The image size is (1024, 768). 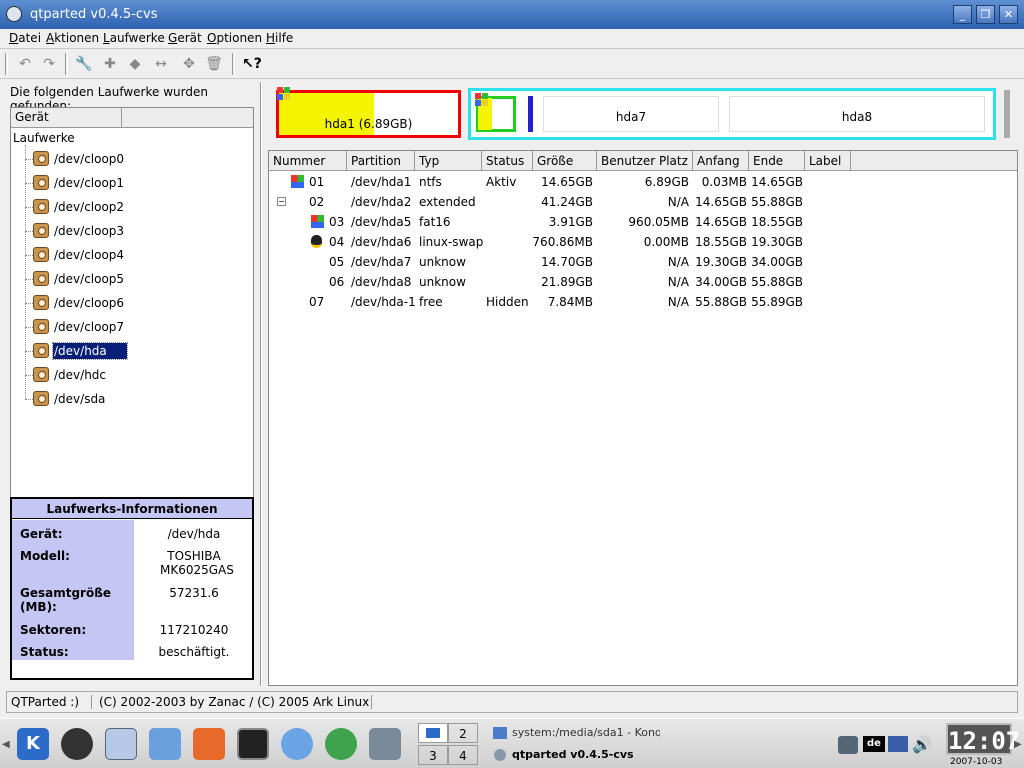 What do you see at coordinates (962, 14) in the screenshot?
I see `minimize-button: _` at bounding box center [962, 14].